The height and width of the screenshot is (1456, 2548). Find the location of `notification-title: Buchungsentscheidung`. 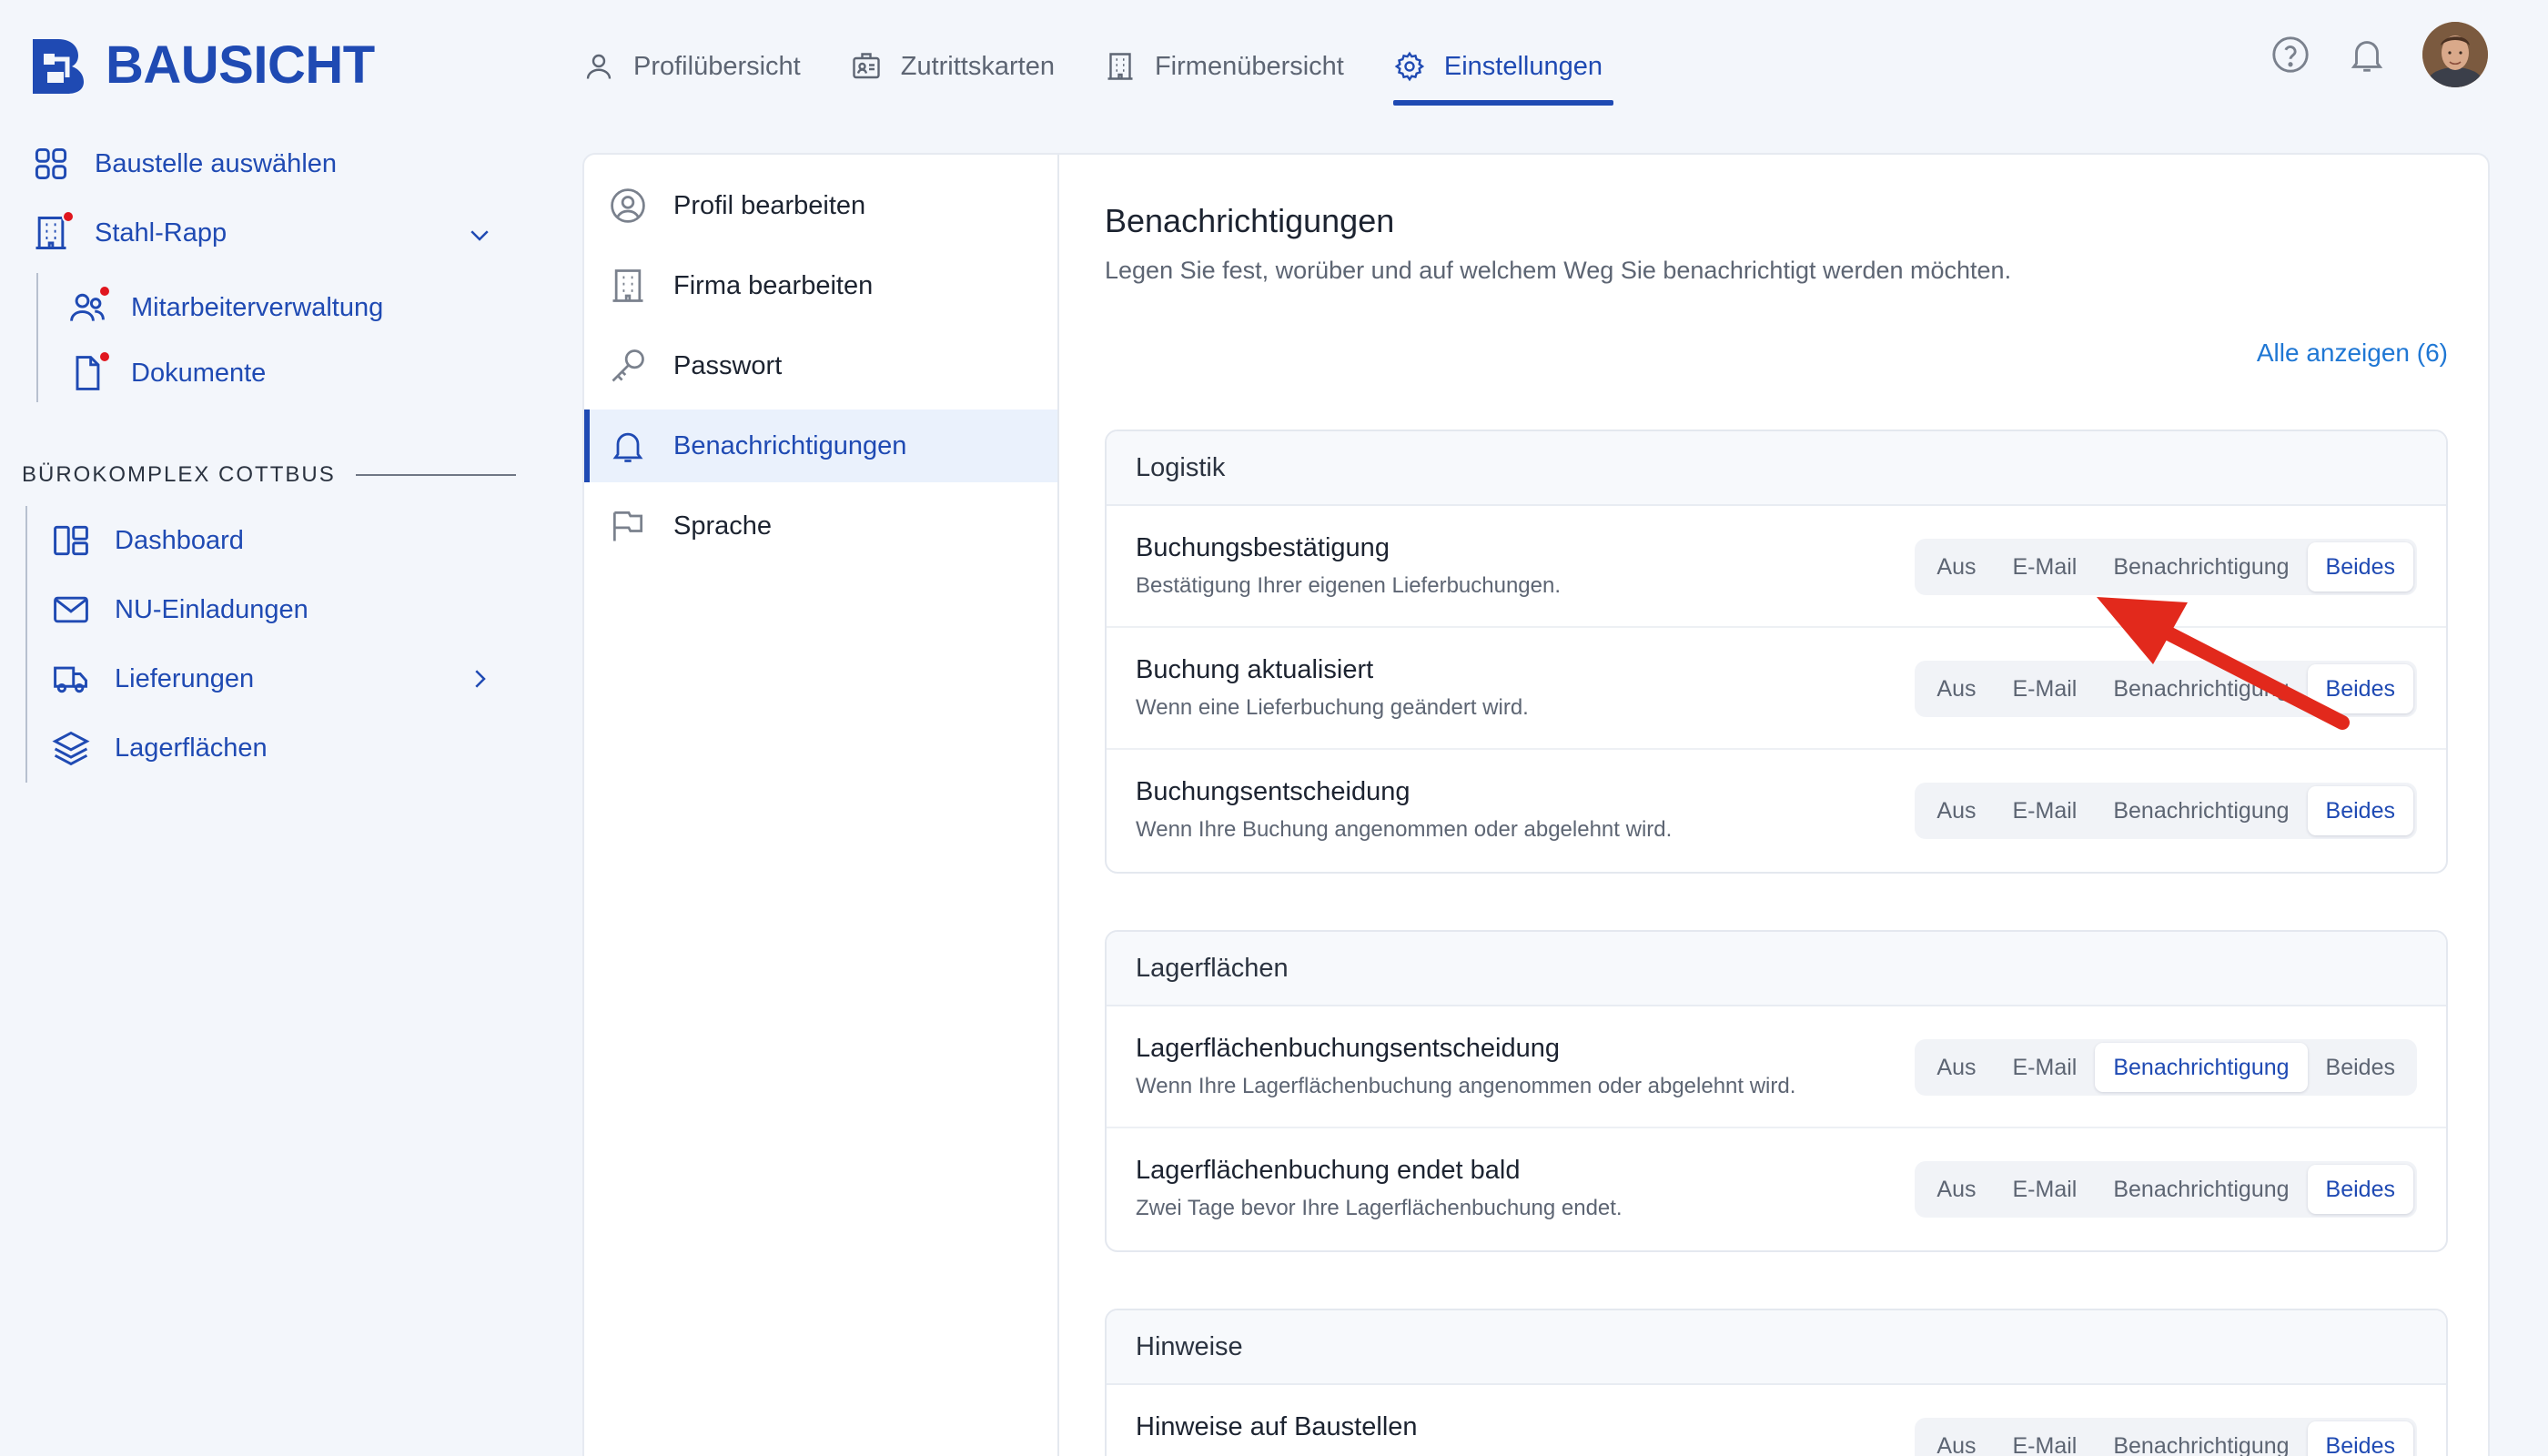

notification-title: Buchungsentscheidung is located at coordinates (1273, 792).